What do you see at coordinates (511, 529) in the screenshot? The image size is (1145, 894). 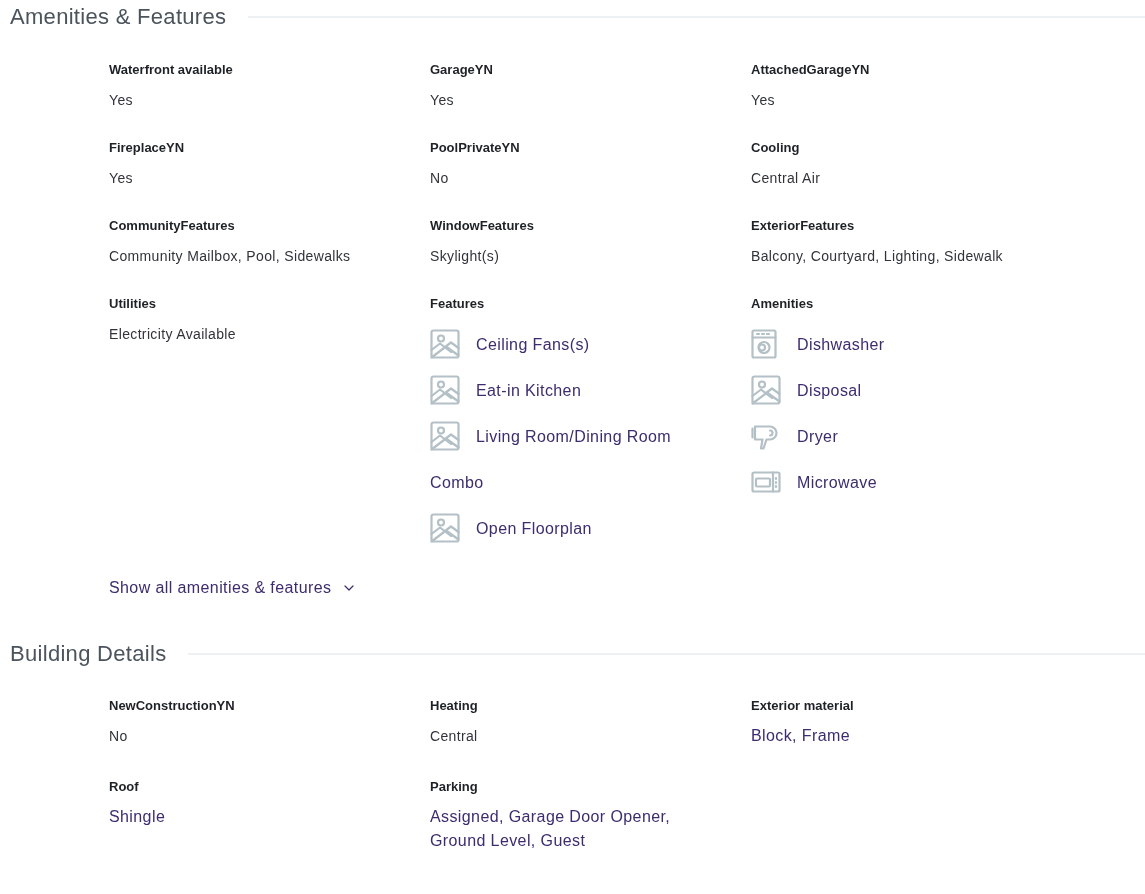 I see `feature-link: Open Floorplan` at bounding box center [511, 529].